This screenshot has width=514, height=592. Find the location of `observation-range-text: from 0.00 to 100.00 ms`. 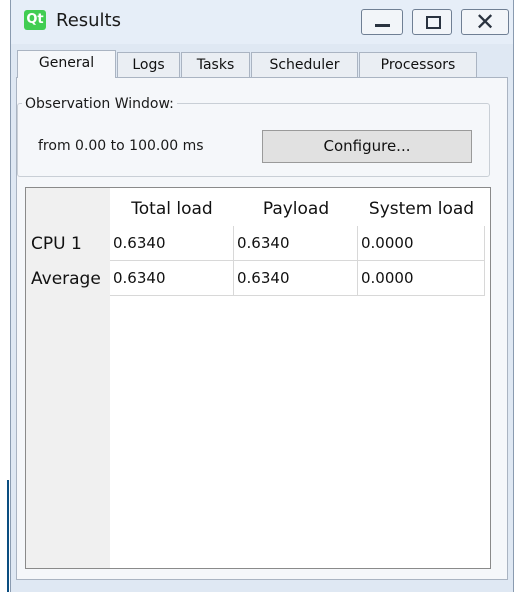

observation-range-text: from 0.00 to 100.00 ms is located at coordinates (121, 146).